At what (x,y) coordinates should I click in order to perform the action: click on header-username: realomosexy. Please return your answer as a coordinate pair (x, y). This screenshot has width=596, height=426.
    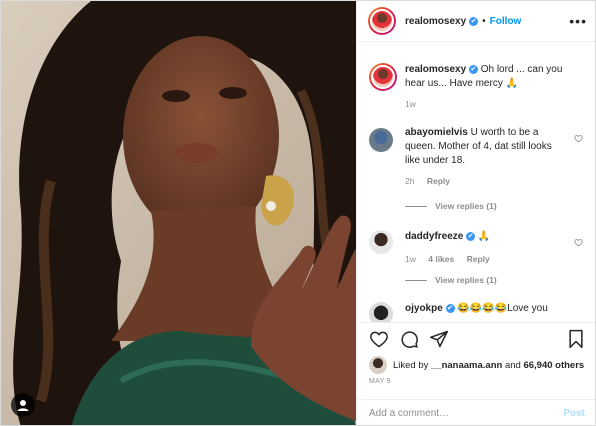
    Looking at the image, I should click on (435, 21).